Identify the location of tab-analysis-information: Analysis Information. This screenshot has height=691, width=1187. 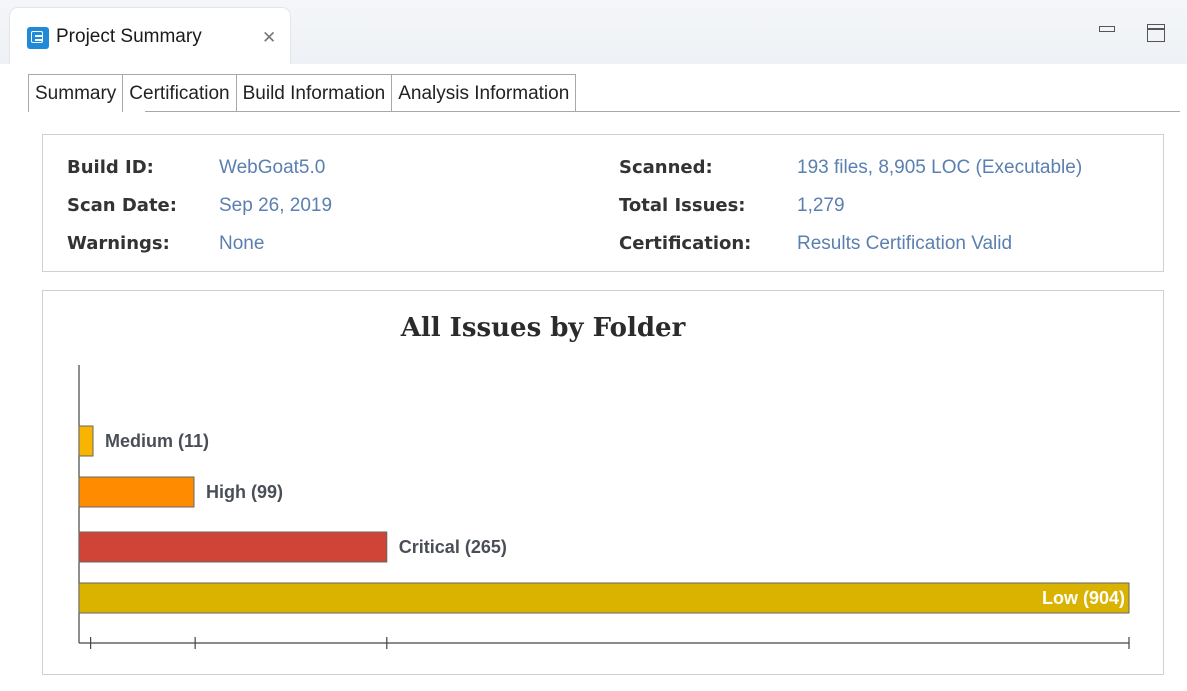
(484, 93).